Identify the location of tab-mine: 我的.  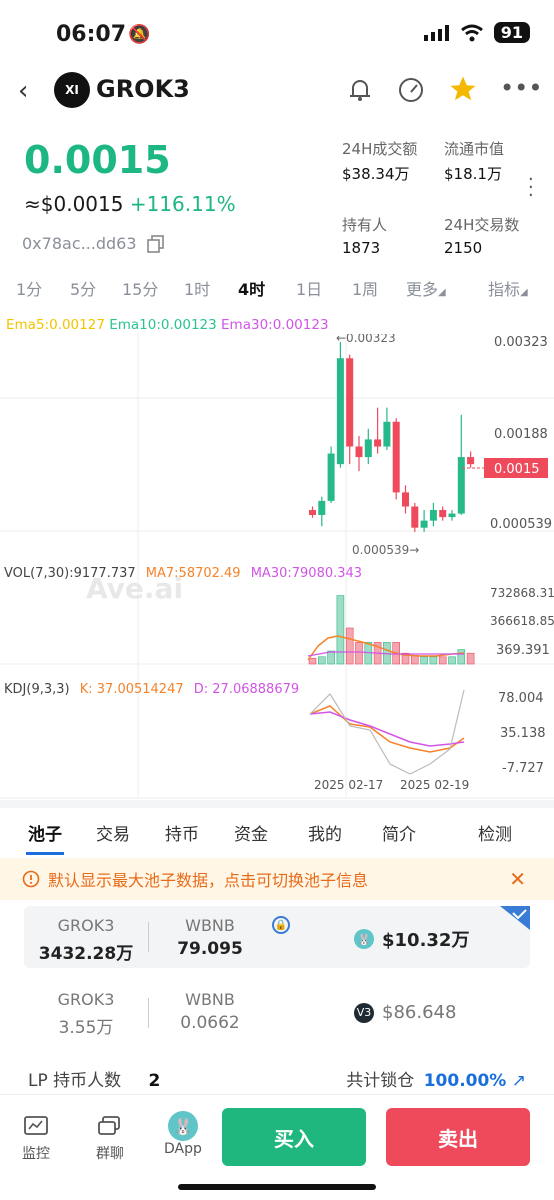
(325, 832).